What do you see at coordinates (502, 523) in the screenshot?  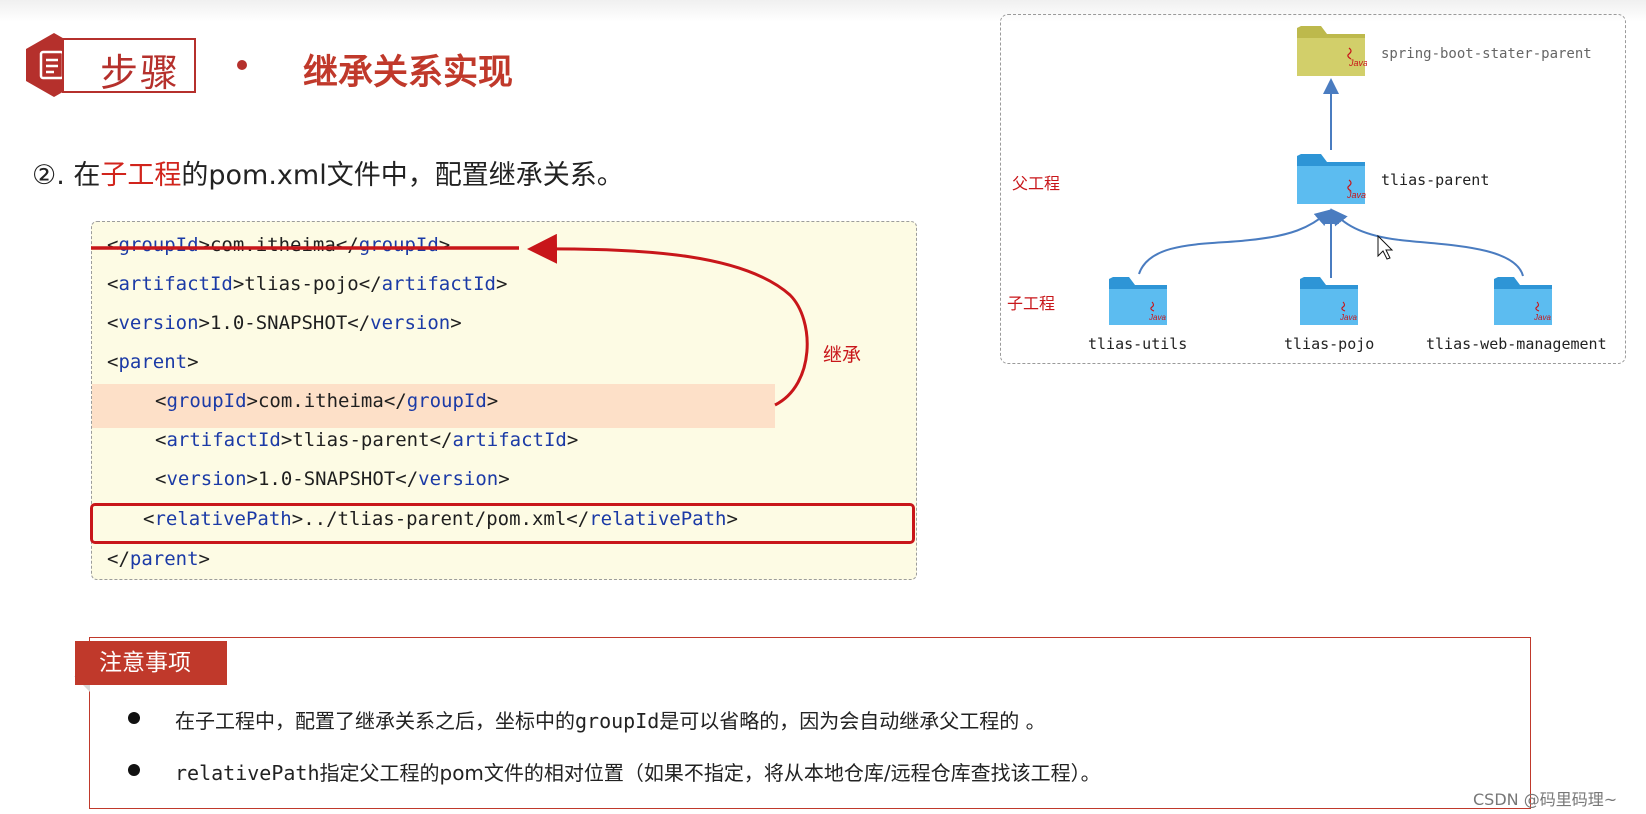 I see `relative-path-highlight-box` at bounding box center [502, 523].